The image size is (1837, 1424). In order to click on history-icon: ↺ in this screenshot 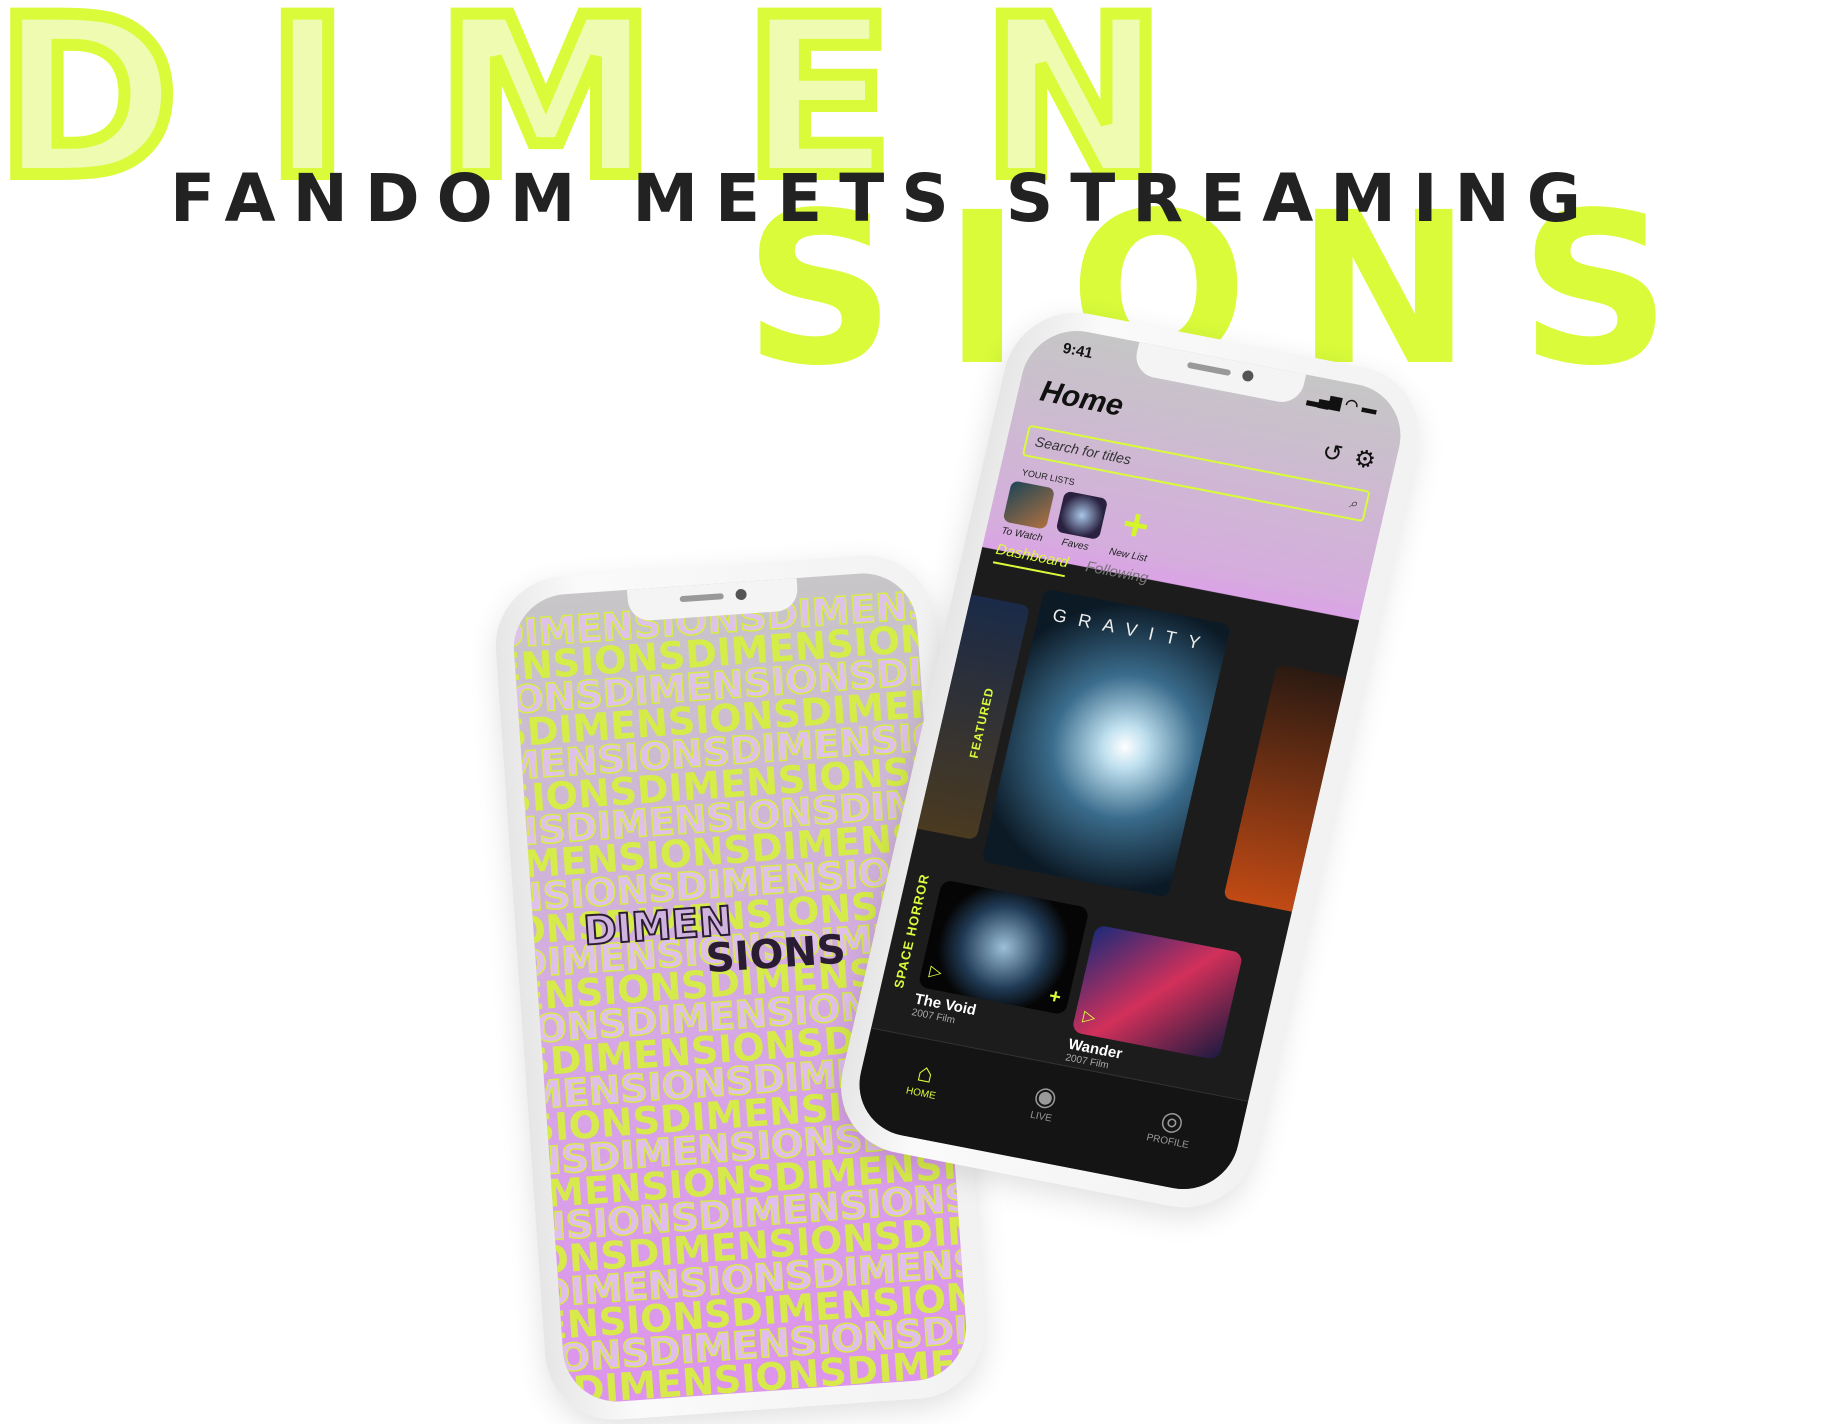, I will do `click(1332, 453)`.